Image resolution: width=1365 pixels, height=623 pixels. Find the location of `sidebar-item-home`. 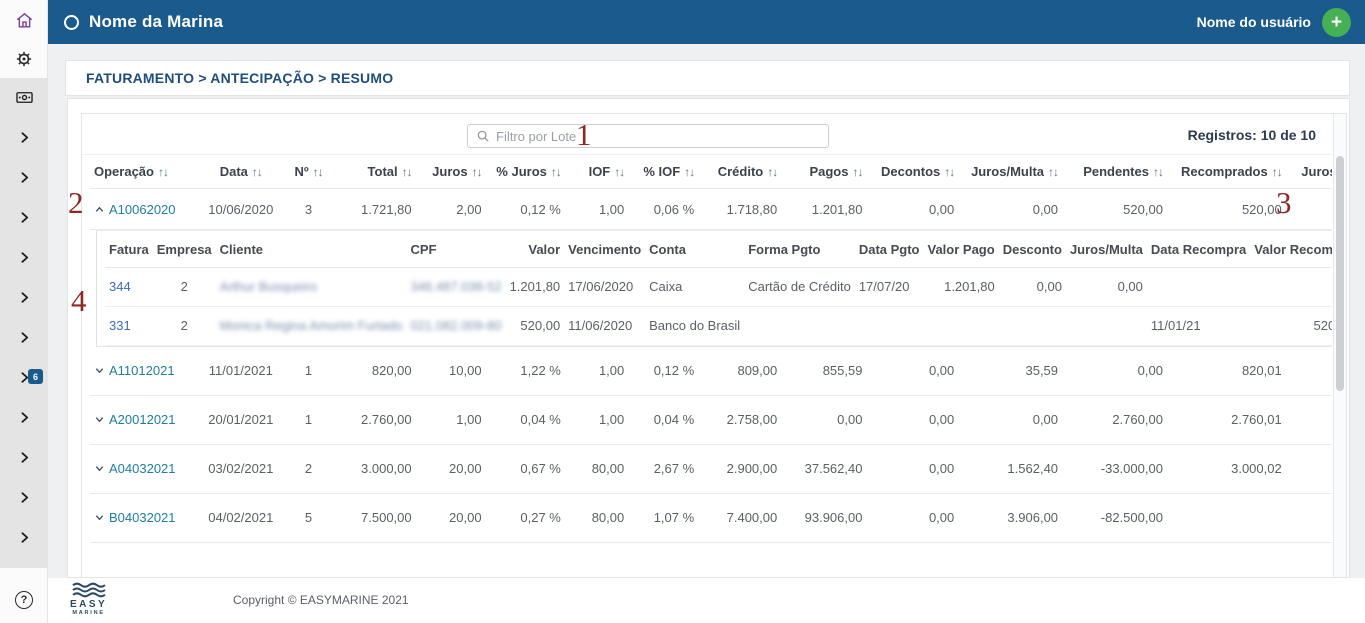

sidebar-item-home is located at coordinates (24, 20).